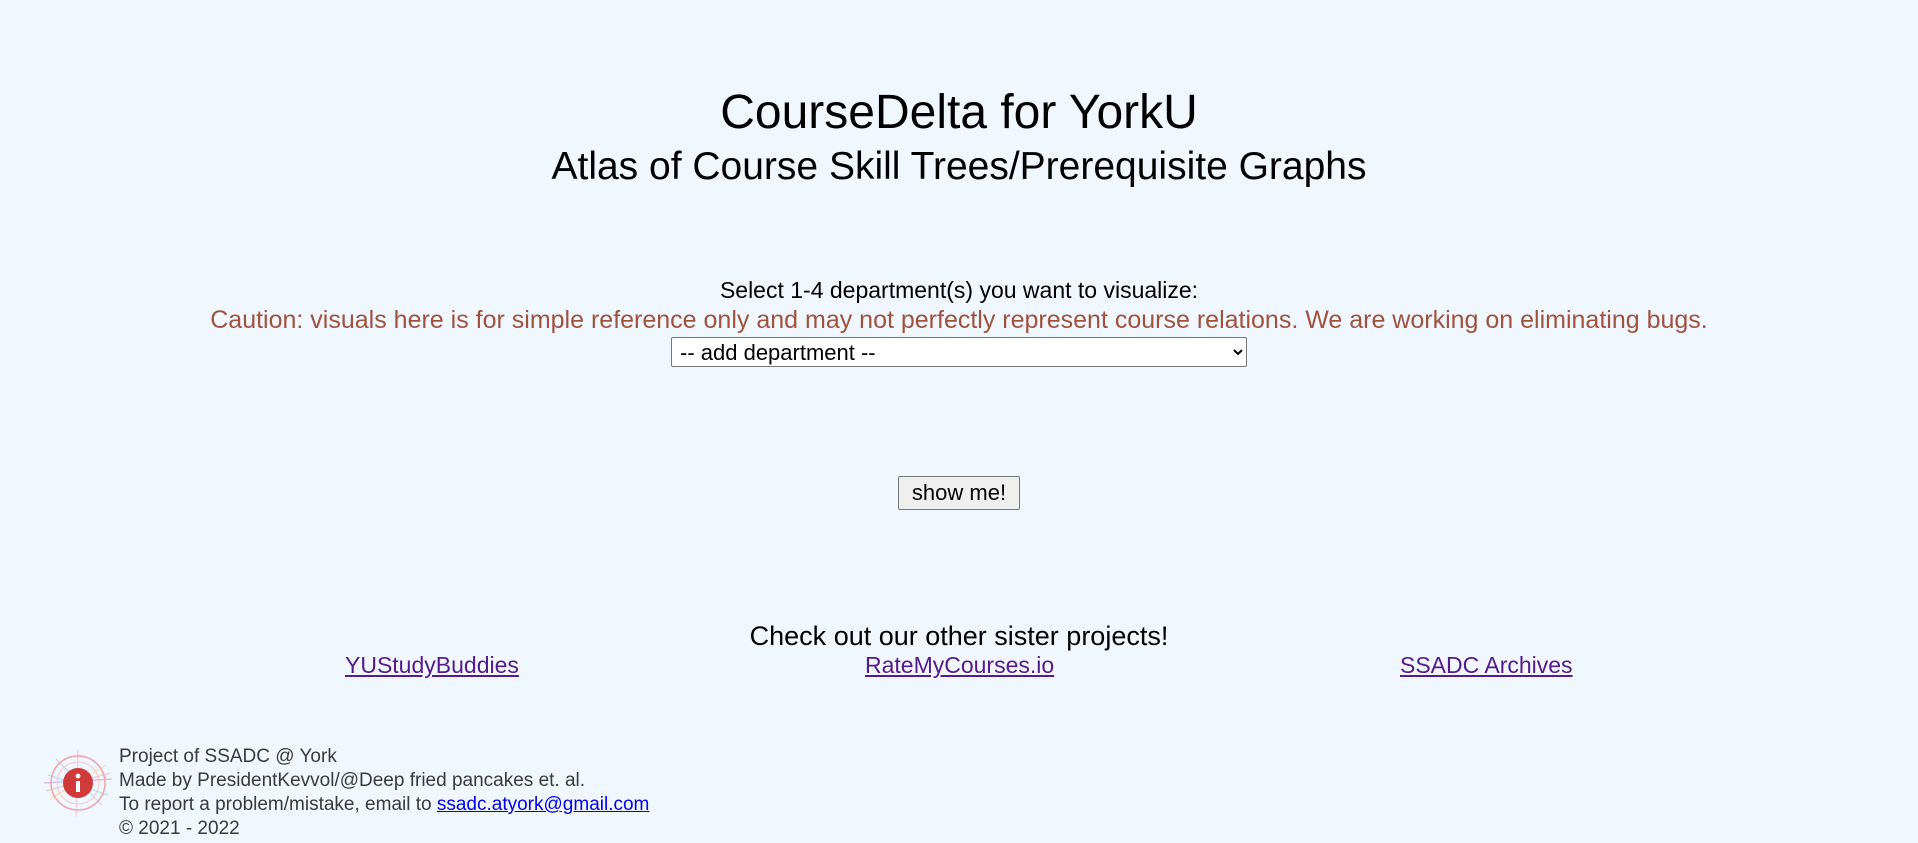  I want to click on show-me-button: show me!, so click(959, 493).